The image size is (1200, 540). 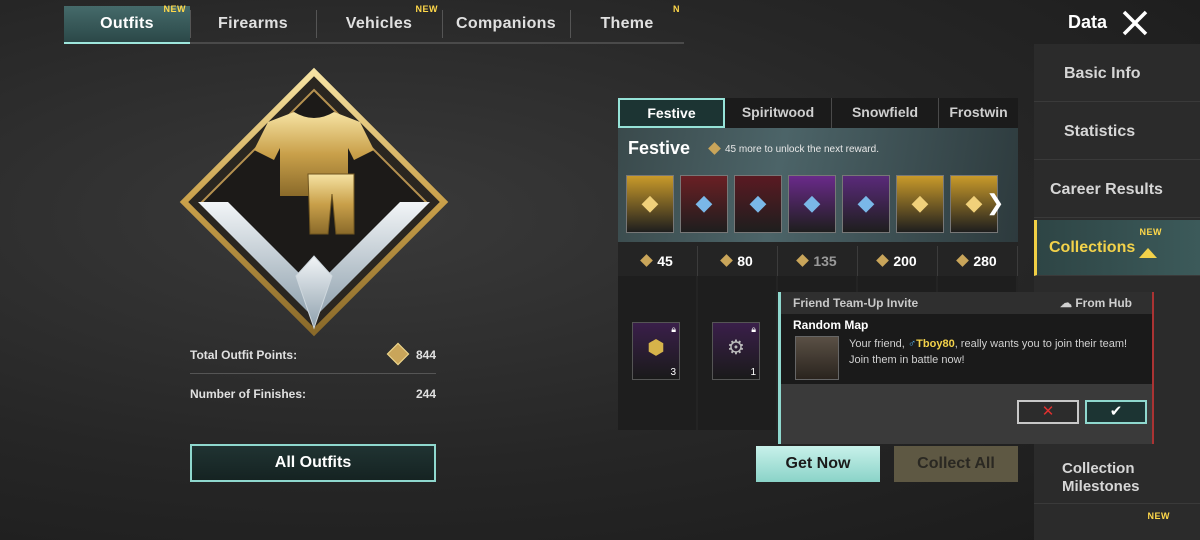 I want to click on reward-item-card: 🔒︎ ⚙ 1, so click(x=736, y=351).